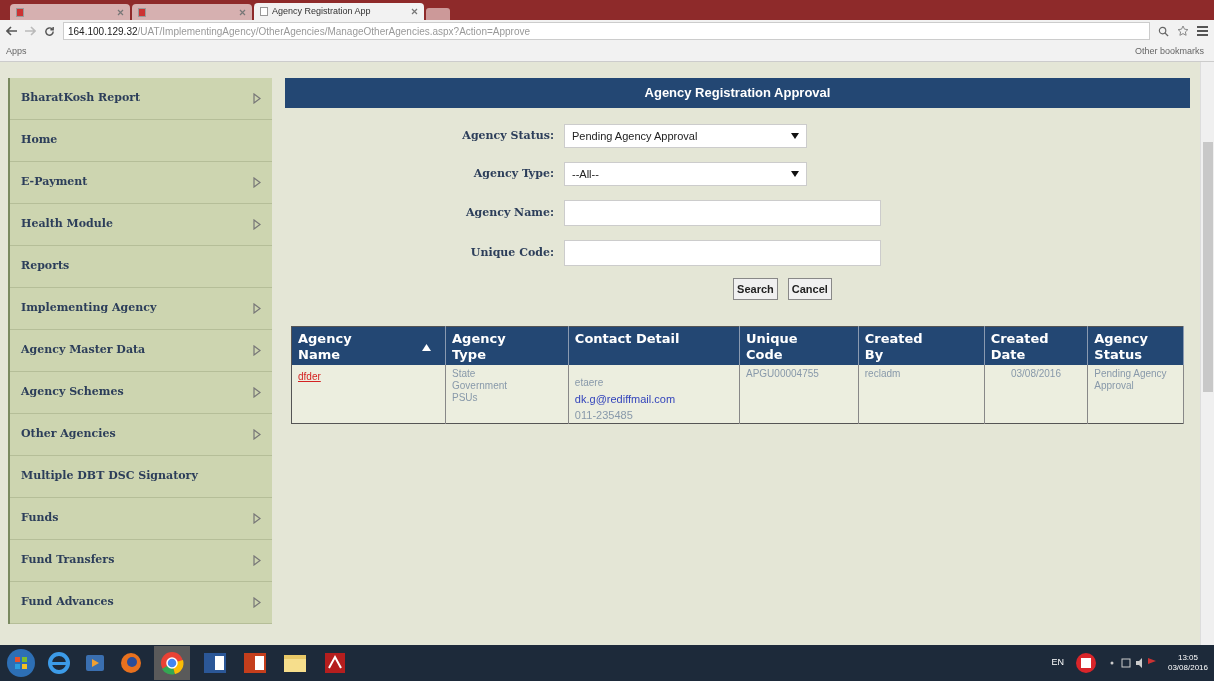  What do you see at coordinates (606, 31) in the screenshot?
I see `address-bar: 164.100.129.32/UAT/ImplementingAgency/OtherAgencies/ManageOtherAgencies.aspx?Action=Approve` at bounding box center [606, 31].